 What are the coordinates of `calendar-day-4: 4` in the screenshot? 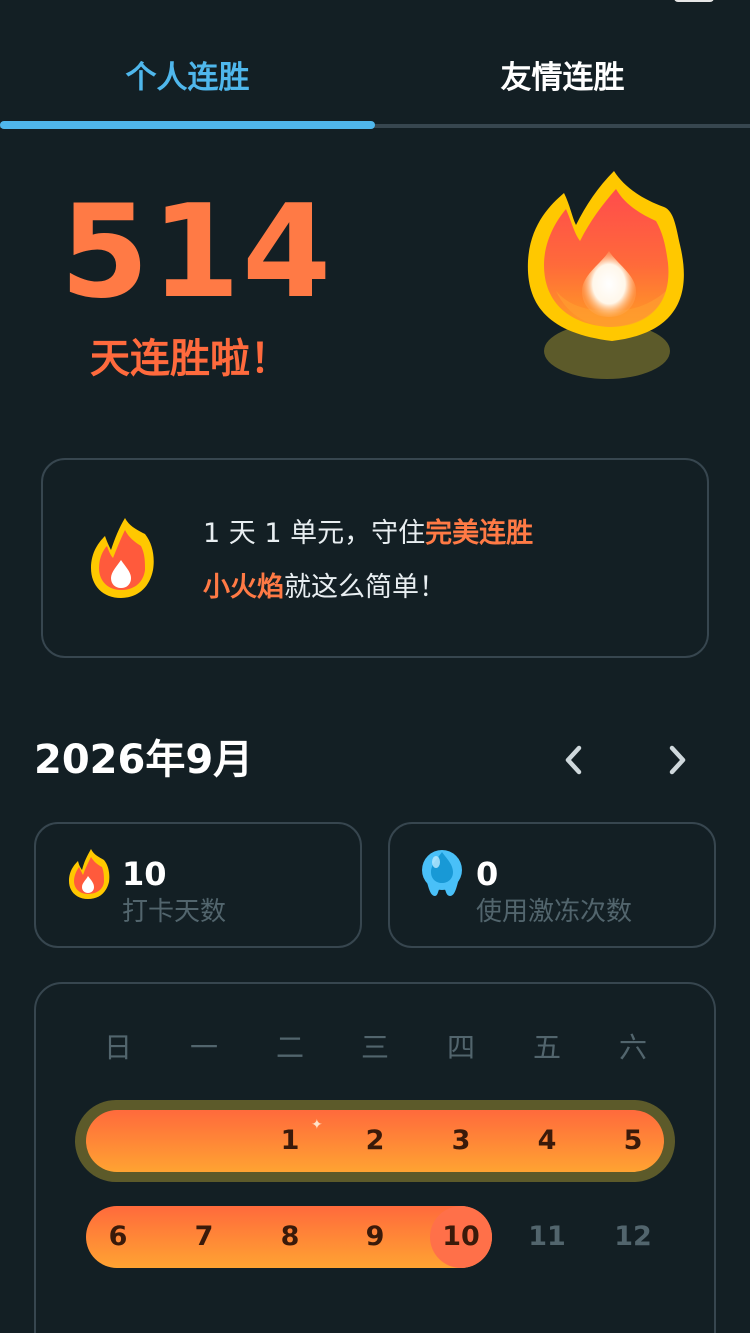 It's located at (547, 1141).